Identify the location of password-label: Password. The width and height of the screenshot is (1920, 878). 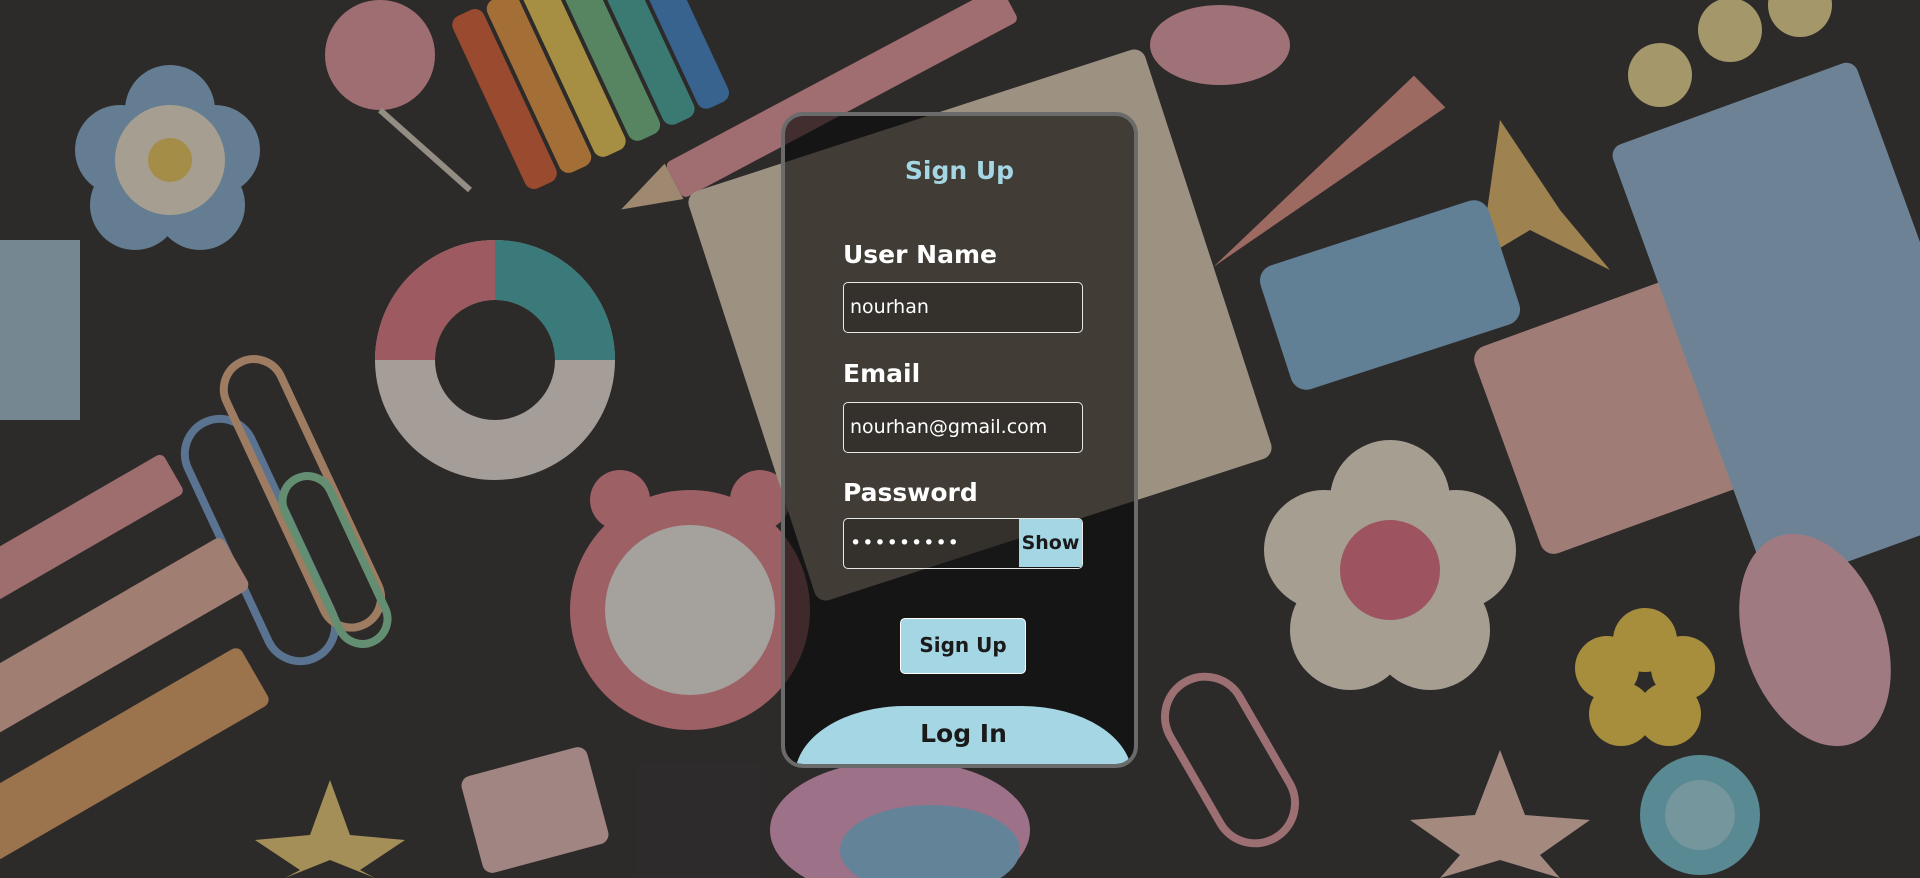
(910, 492).